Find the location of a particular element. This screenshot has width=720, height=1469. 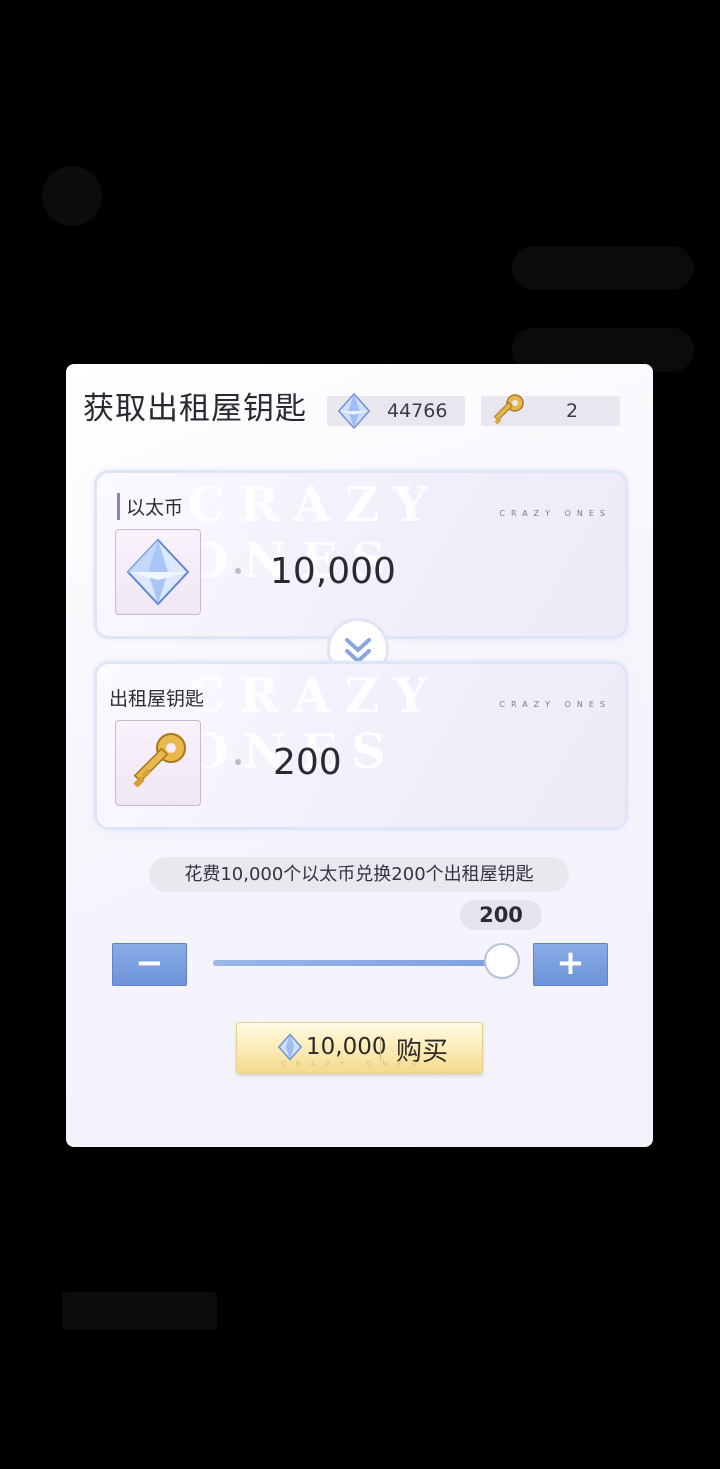

decrease-button: − is located at coordinates (149, 964).